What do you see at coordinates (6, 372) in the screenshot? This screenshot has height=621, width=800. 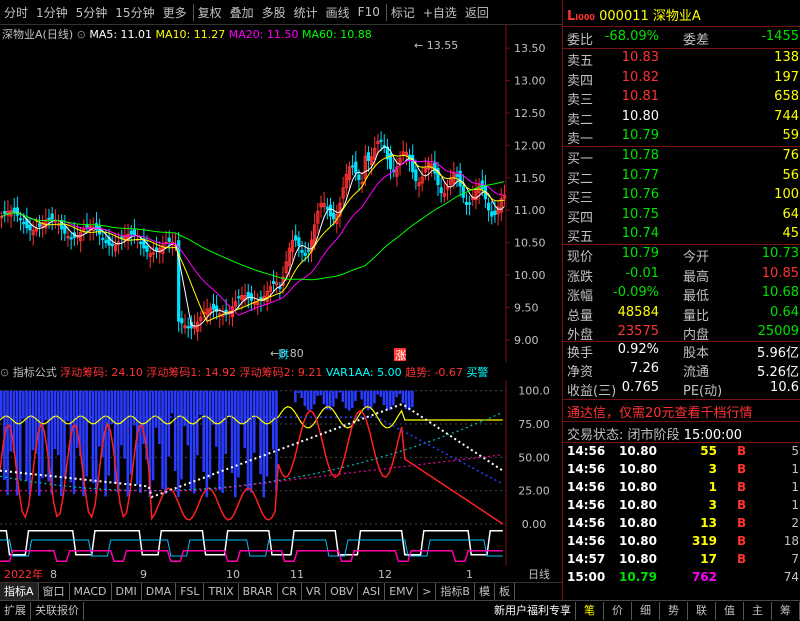 I see `indicator-menu-icon: ⊙` at bounding box center [6, 372].